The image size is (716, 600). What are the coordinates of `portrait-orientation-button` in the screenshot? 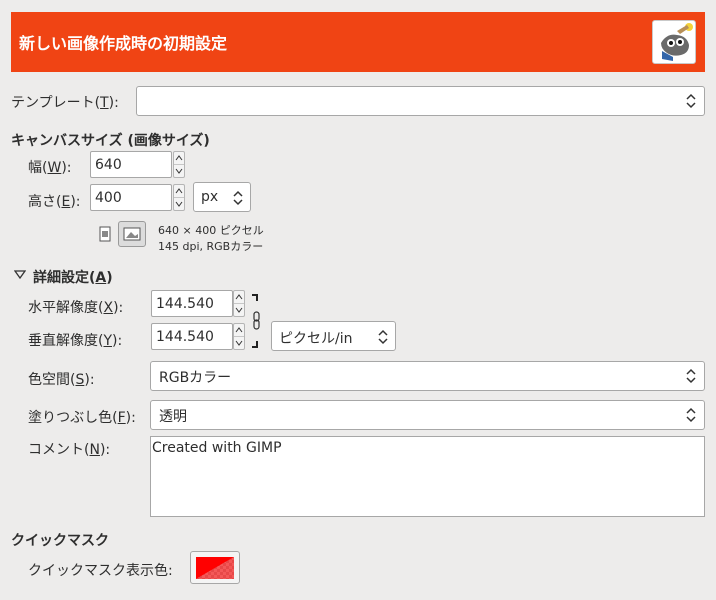 It's located at (105, 234).